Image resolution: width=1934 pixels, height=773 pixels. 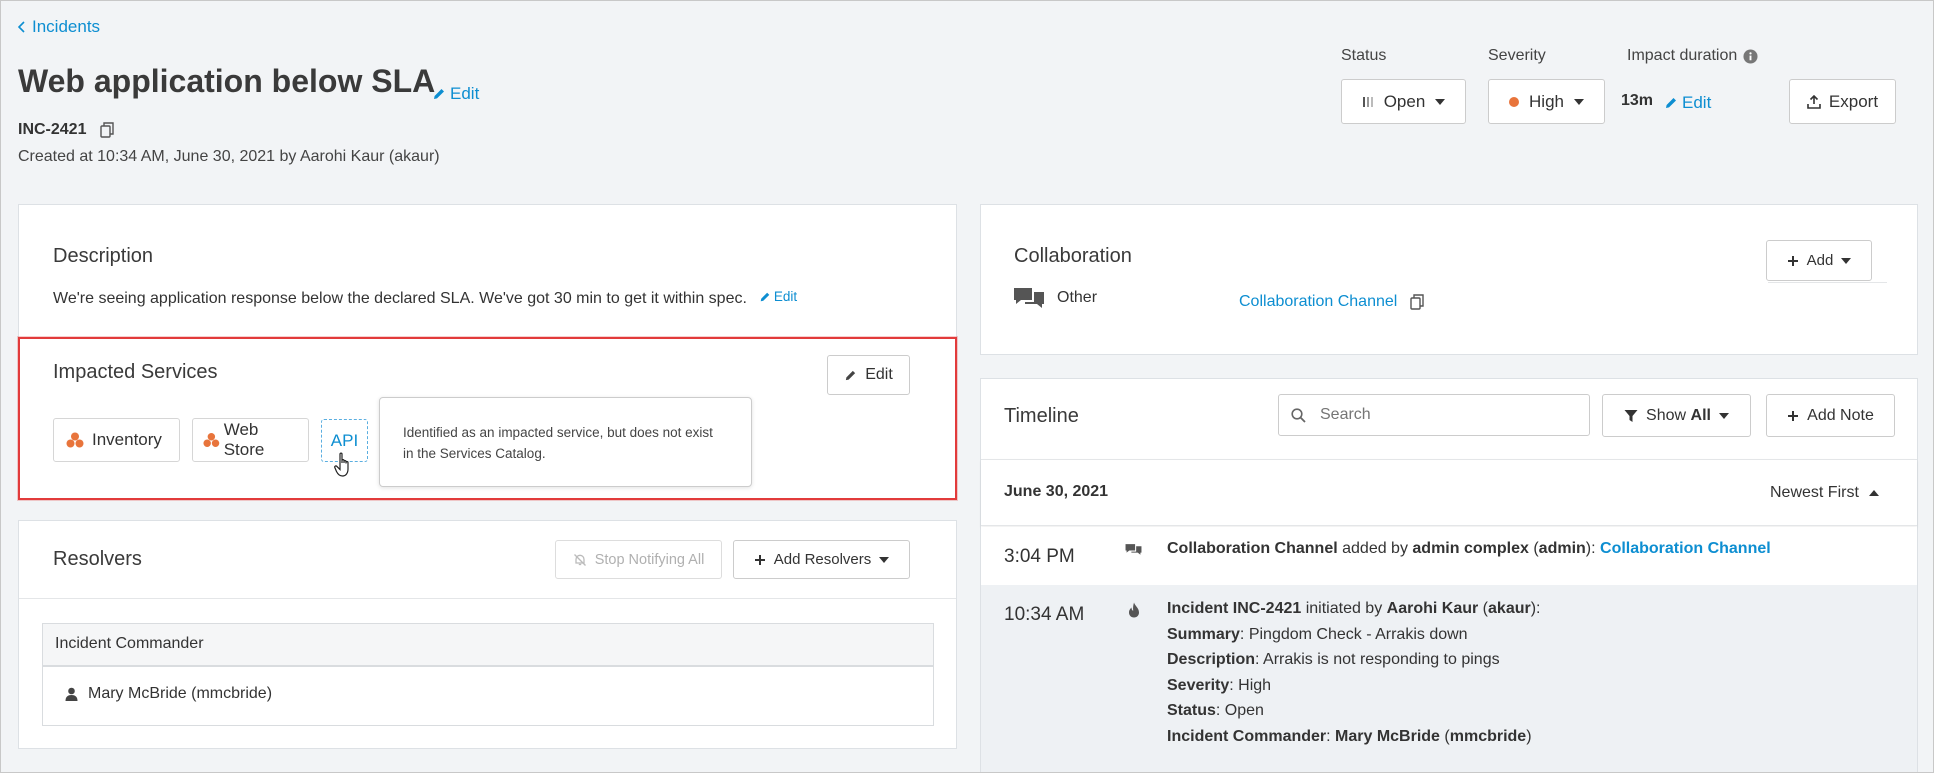 I want to click on upload-icon, so click(x=1814, y=101).